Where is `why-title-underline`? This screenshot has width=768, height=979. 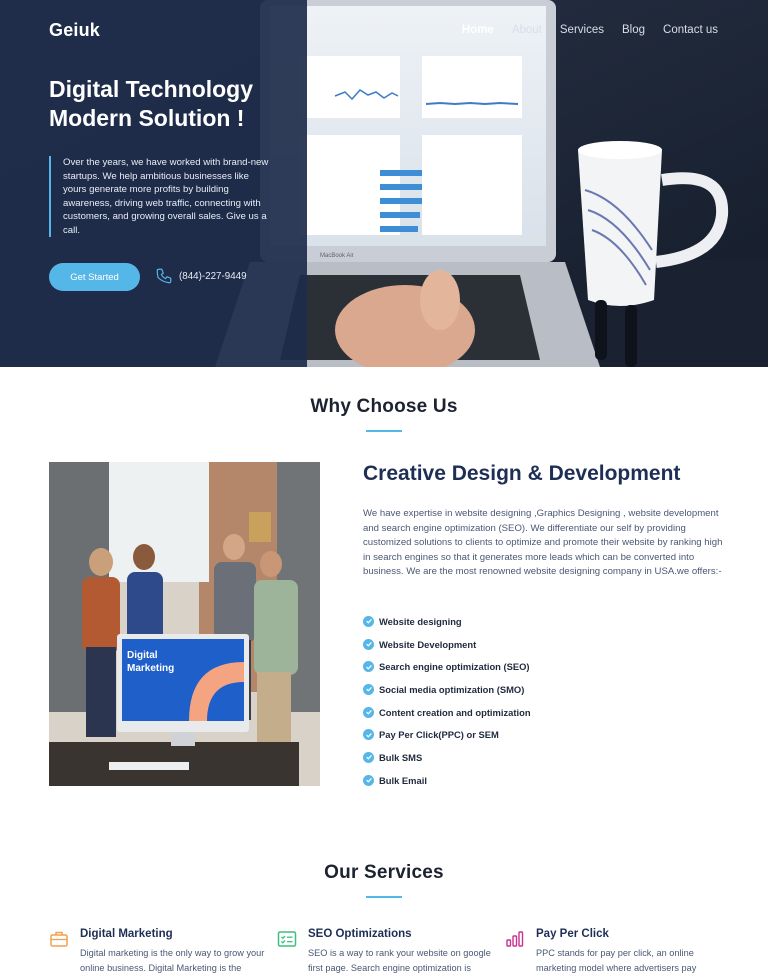 why-title-underline is located at coordinates (384, 431).